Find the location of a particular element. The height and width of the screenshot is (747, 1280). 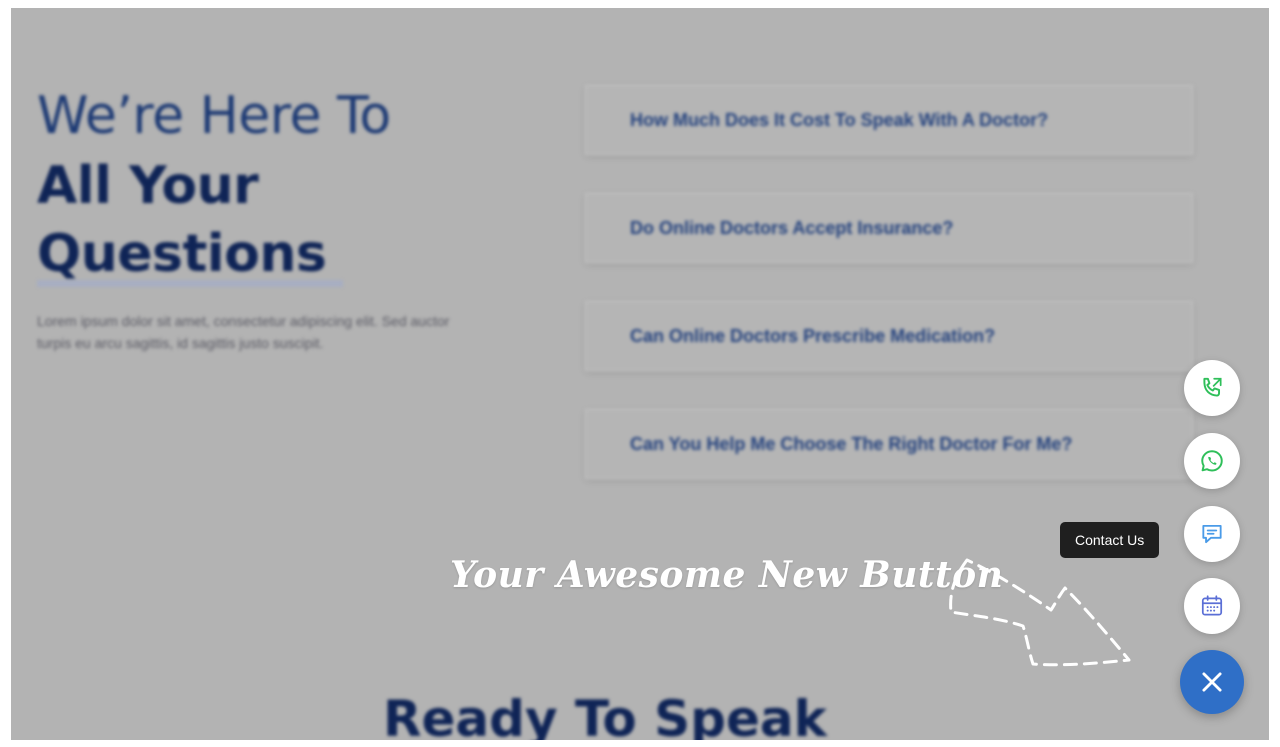

faq-question: Can Online Doctors Prescribe Medication? is located at coordinates (813, 336).